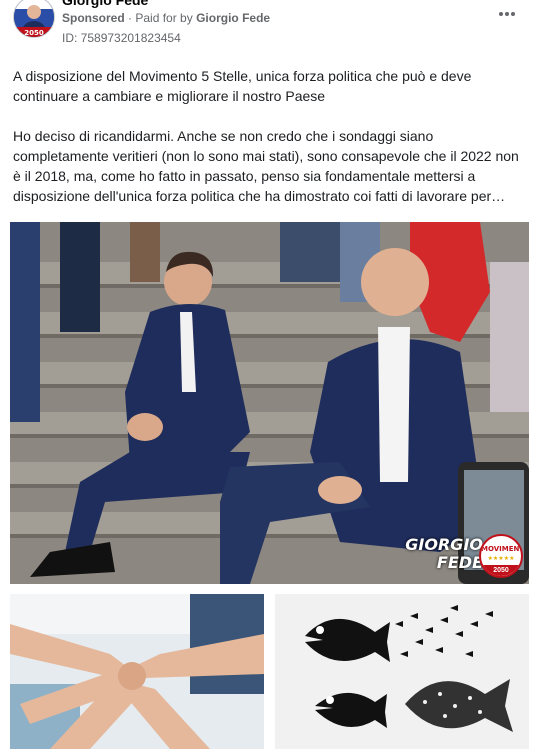 The width and height of the screenshot is (539, 749). Describe the element at coordinates (501, 570) in the screenshot. I see `logo-bottom-text: 2050` at that location.